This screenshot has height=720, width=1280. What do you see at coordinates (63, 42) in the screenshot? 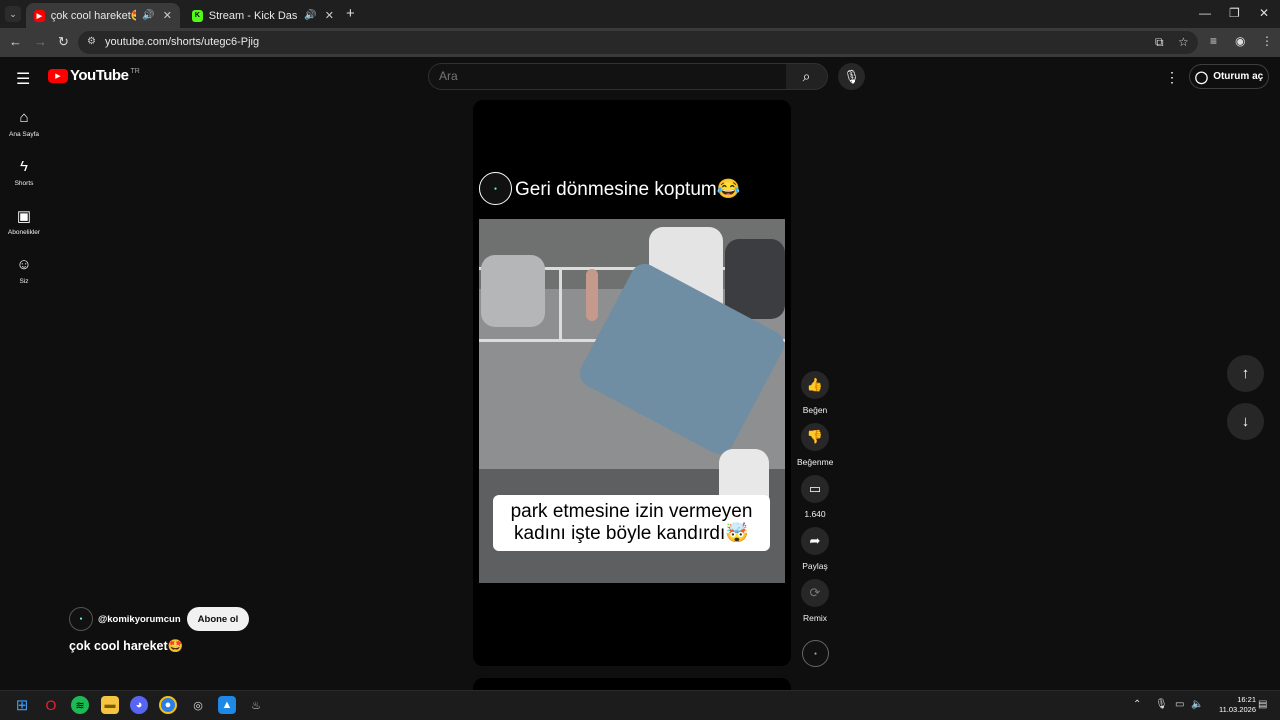
I see `reload-icon: ↻` at bounding box center [63, 42].